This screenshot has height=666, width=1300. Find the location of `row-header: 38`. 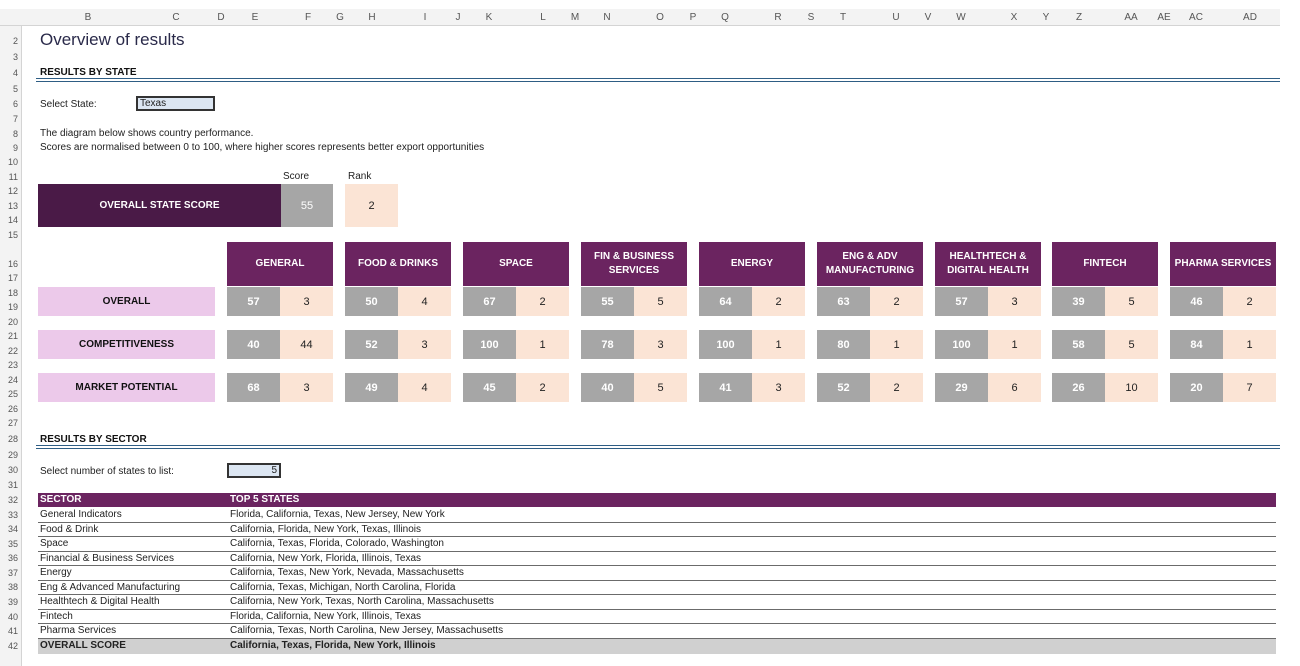

row-header: 38 is located at coordinates (13, 587).